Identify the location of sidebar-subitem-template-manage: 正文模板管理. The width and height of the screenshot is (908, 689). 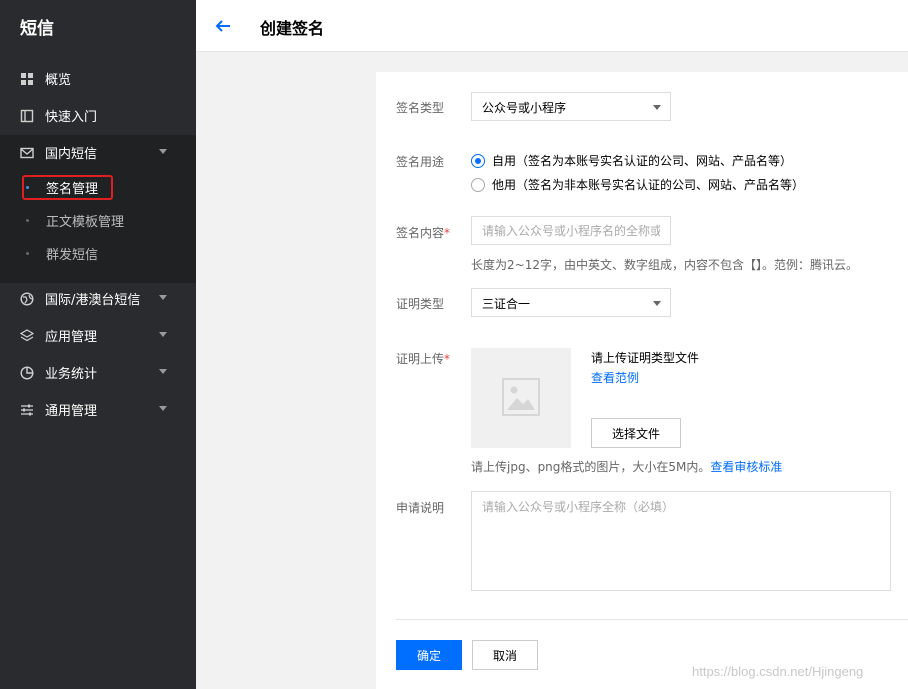
(98, 220).